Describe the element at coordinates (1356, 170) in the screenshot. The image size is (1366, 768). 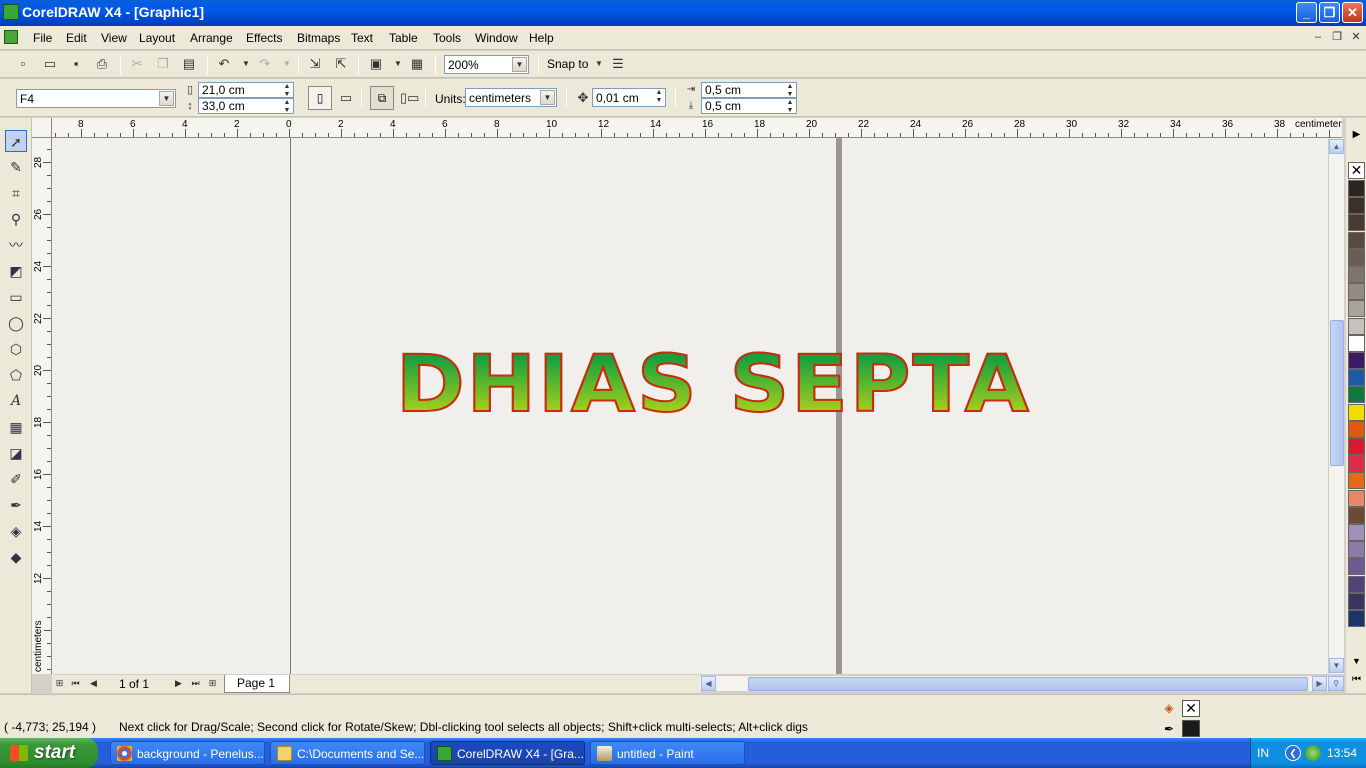
I see `no-color-swatch: ✕` at that location.